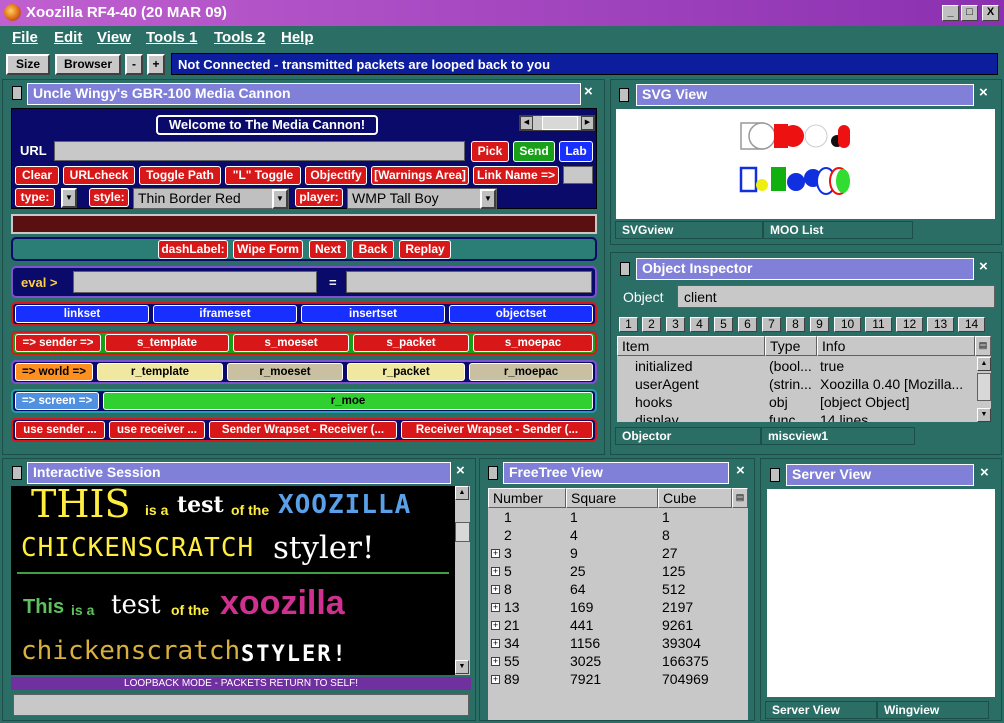 The width and height of the screenshot is (1004, 723). Describe the element at coordinates (795, 324) in the screenshot. I see `tab-8: 8` at that location.